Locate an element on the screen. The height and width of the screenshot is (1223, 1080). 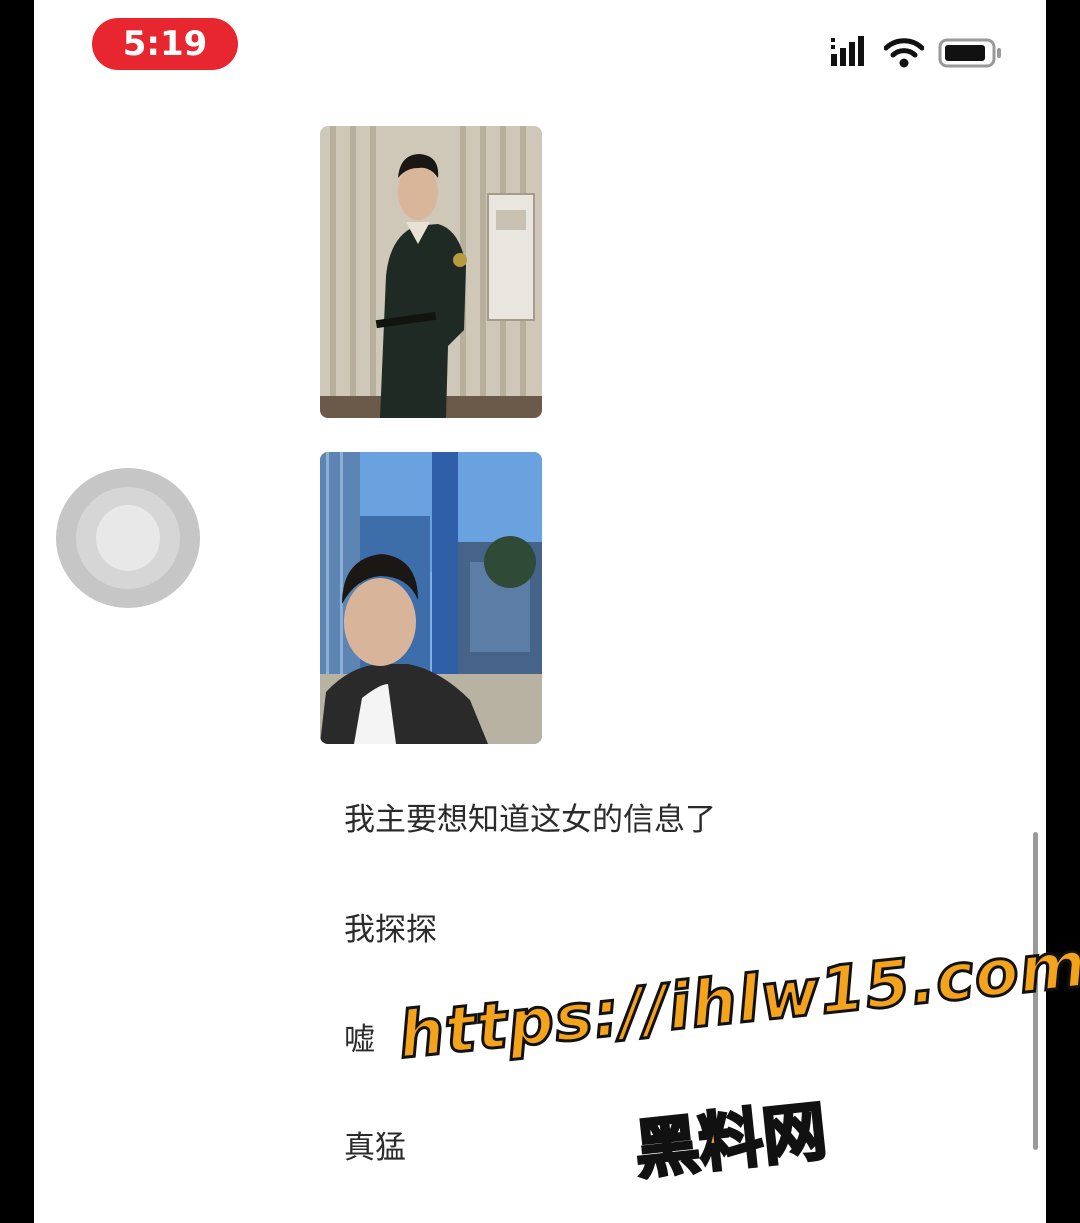
scrollbar is located at coordinates (1035, 991).